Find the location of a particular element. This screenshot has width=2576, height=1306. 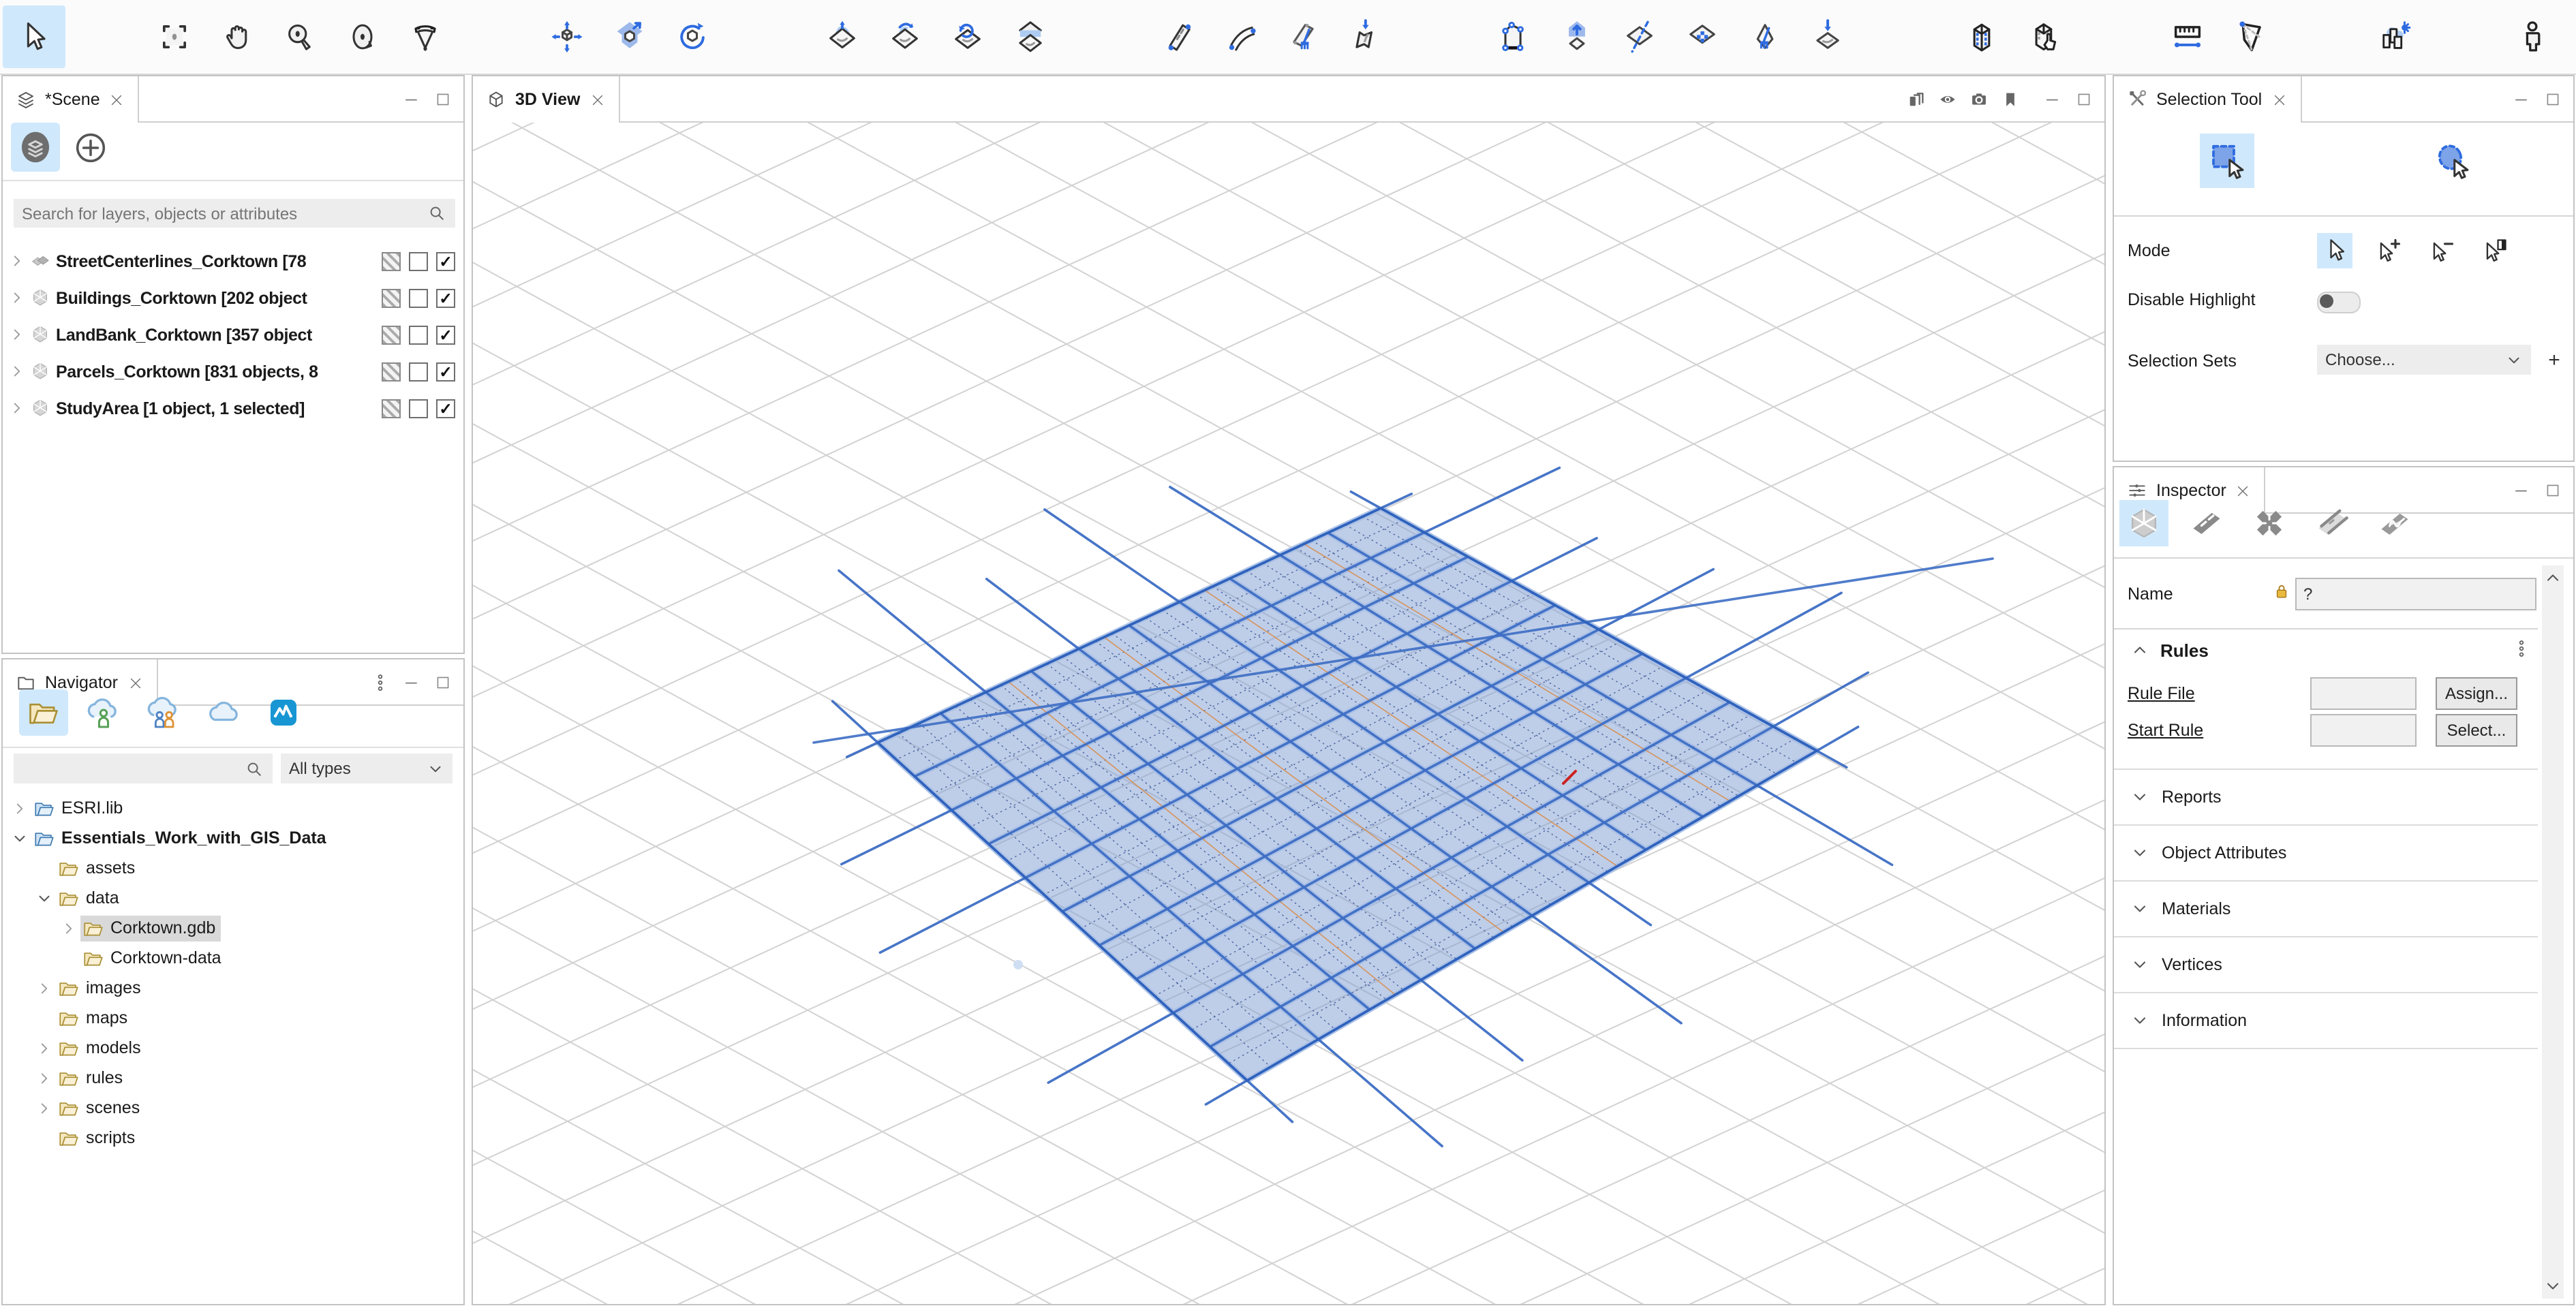

navigator-filesystem-button is located at coordinates (43, 712).